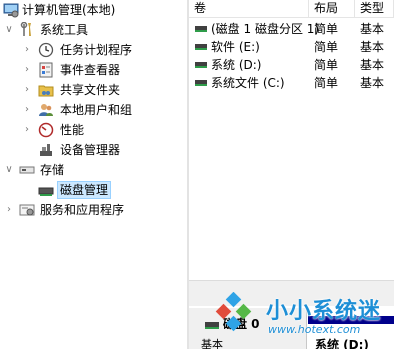 Image resolution: width=394 pixels, height=349 pixels. I want to click on tree-item-label: 系统工具, so click(64, 30).